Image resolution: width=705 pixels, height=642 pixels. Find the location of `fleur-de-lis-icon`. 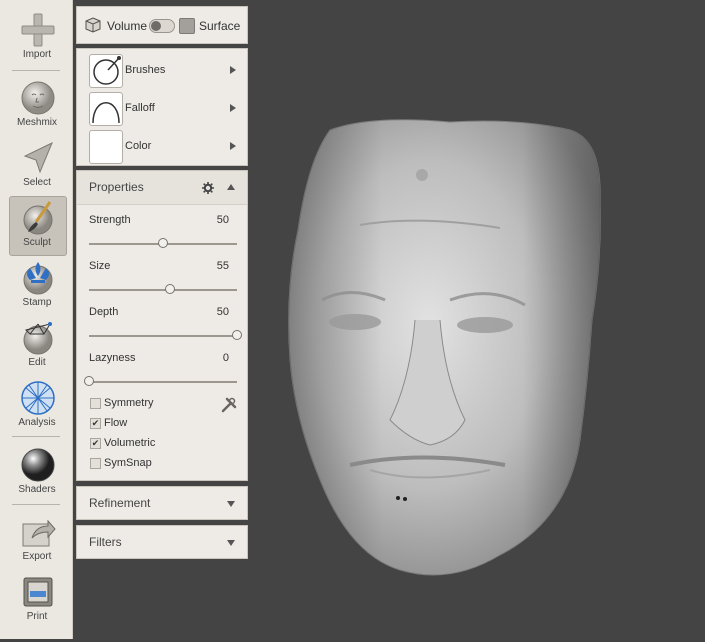

fleur-de-lis-icon is located at coordinates (38, 278).